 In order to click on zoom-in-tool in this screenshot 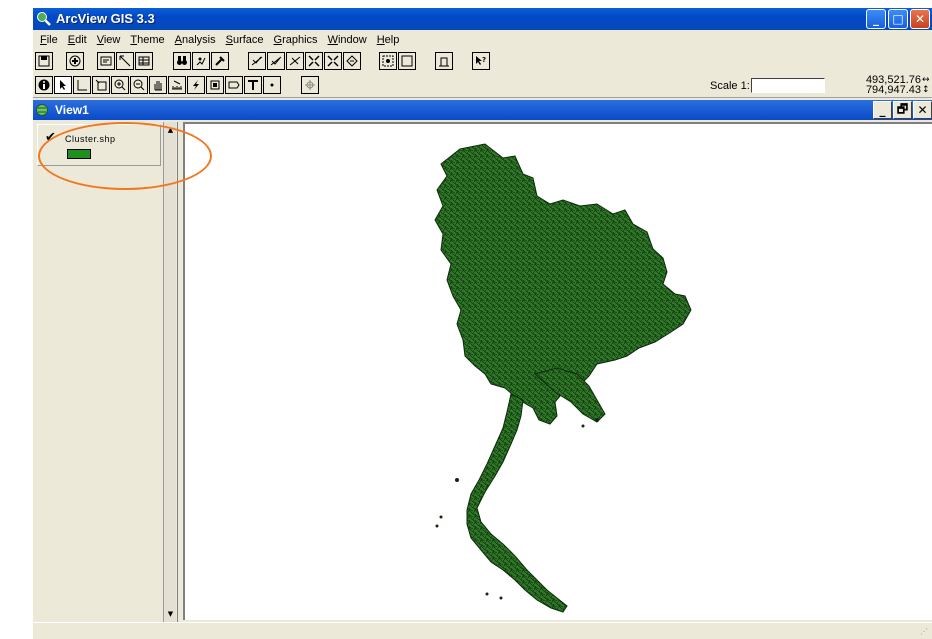, I will do `click(120, 85)`.